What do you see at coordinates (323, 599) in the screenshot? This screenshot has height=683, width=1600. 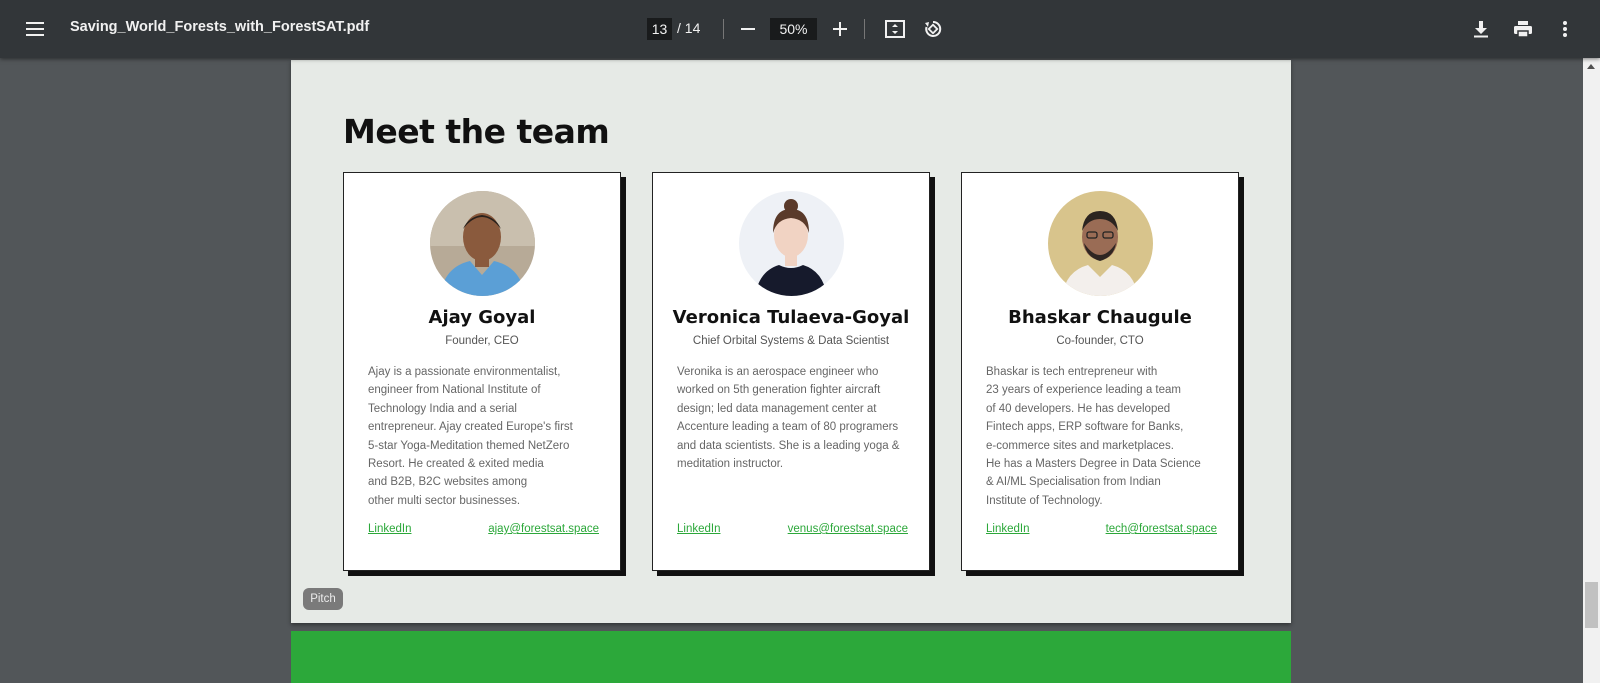 I see `section-tag: Pitch` at bounding box center [323, 599].